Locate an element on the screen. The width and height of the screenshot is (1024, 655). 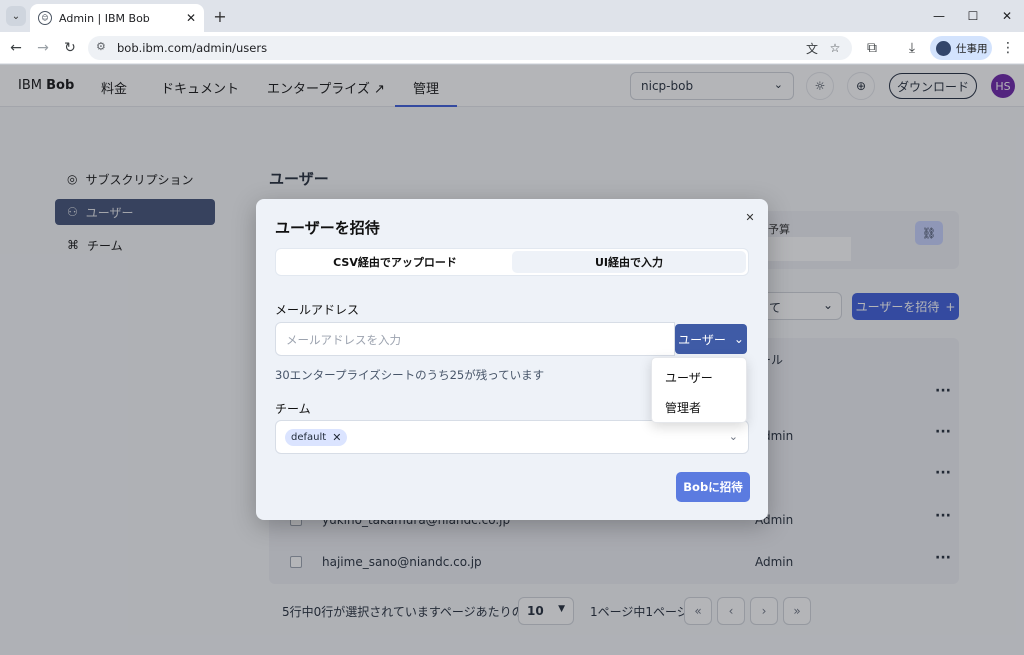
browser-tab-strip: ⌄ ☺ Admin | IBM Bob ✕ + — ☐ ✕ is located at coordinates (512, 16).